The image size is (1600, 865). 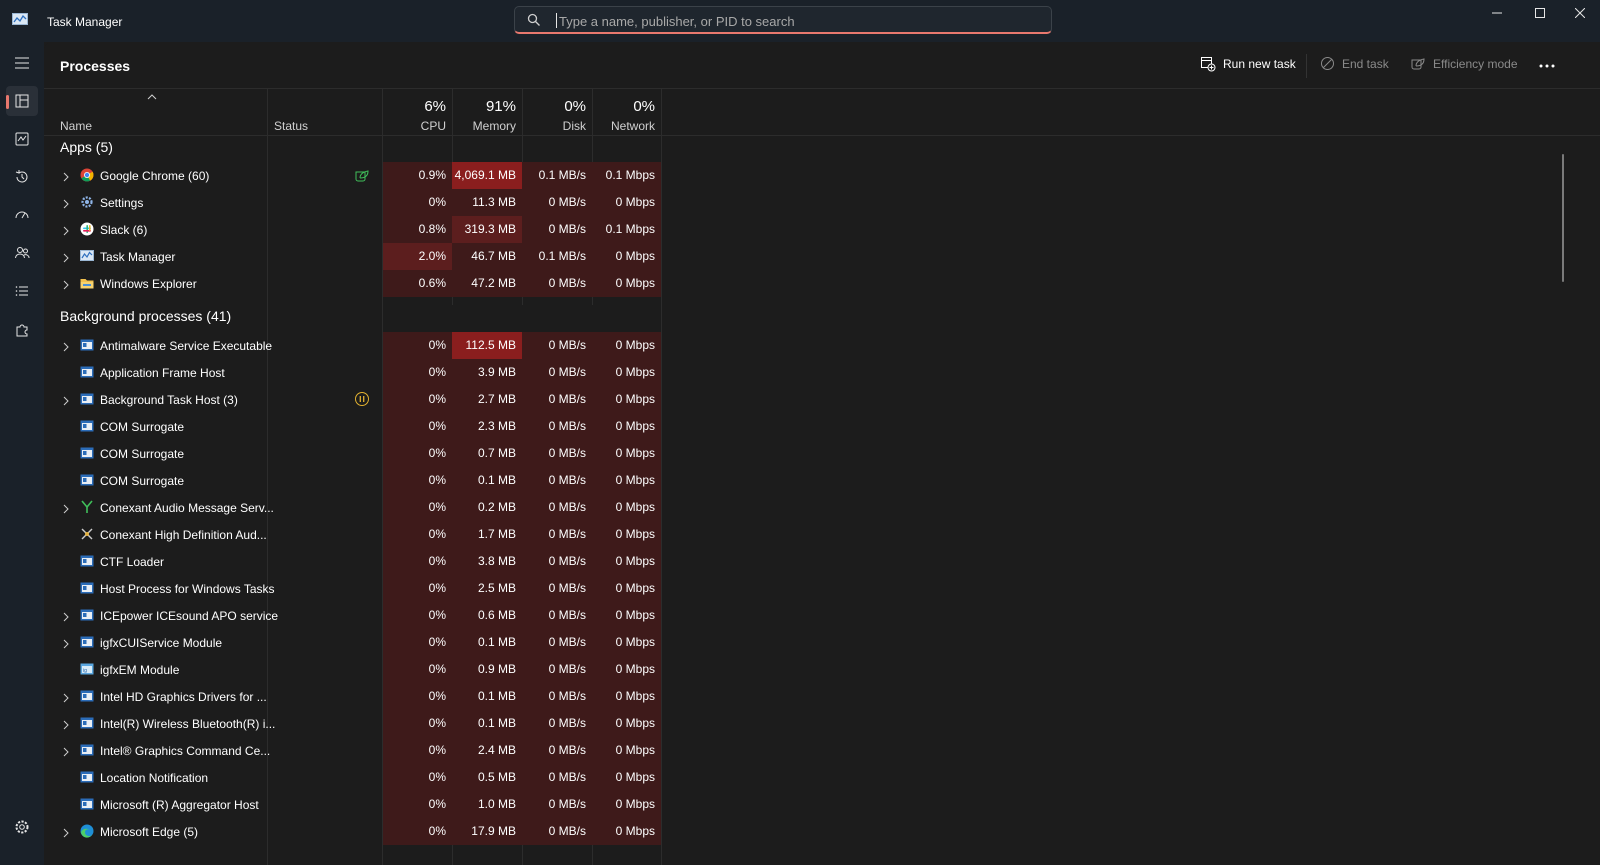 What do you see at coordinates (822, 426) in the screenshot?
I see `process-row: 0% 2.3 MB 0 MB/s 0 Mbps COM Surrogate` at bounding box center [822, 426].